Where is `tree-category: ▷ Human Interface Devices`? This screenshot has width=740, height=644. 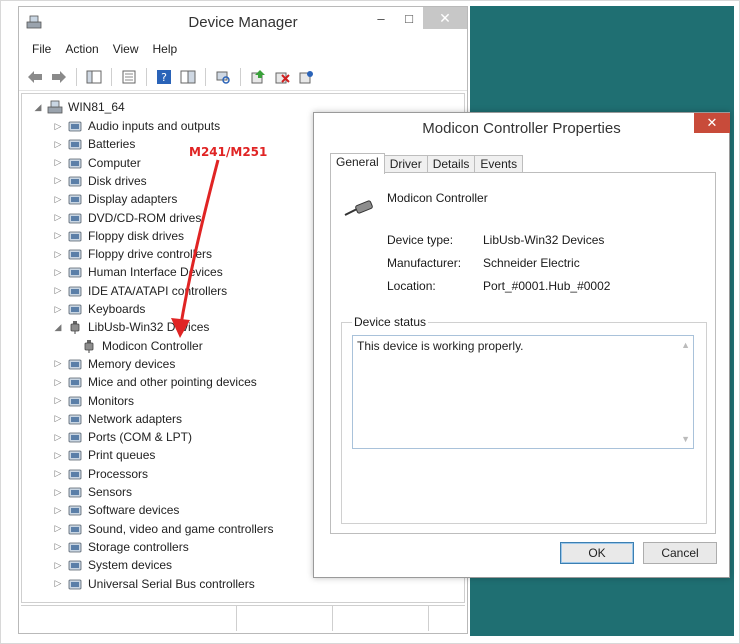
tree-category: ▷ Human Interface Devices is located at coordinates (137, 272).